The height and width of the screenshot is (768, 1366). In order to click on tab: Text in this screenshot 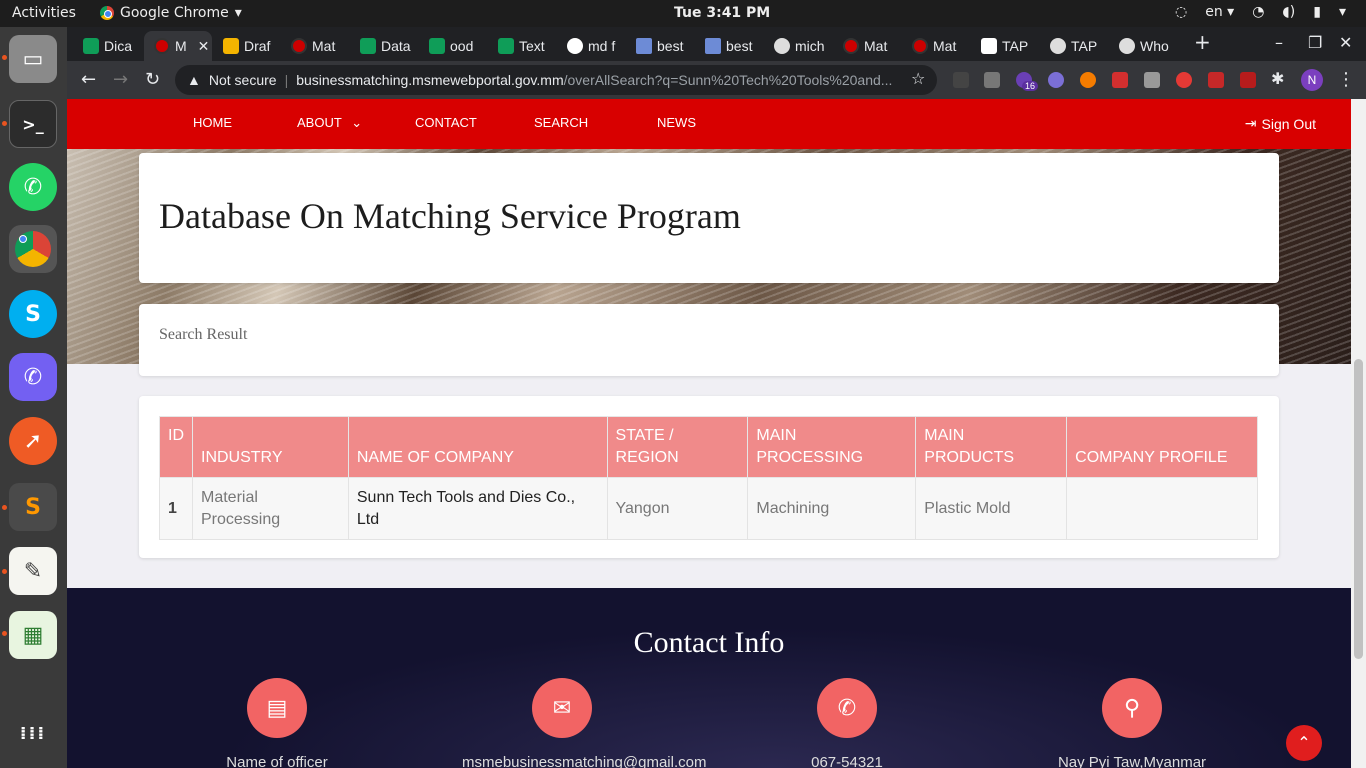, I will do `click(522, 46)`.